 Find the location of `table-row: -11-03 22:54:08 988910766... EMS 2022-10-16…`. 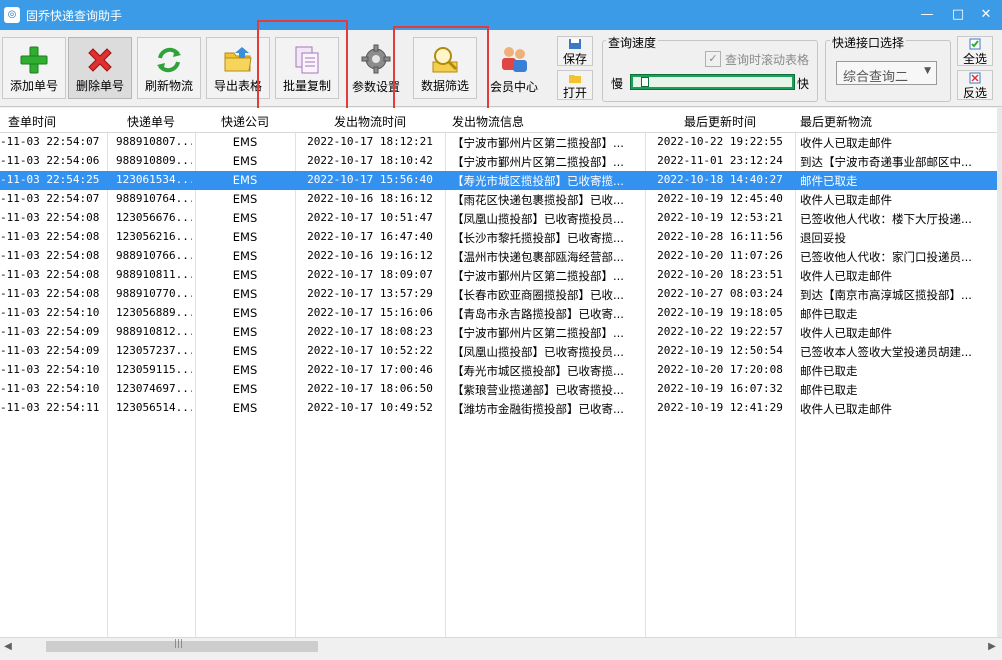

table-row: -11-03 22:54:08 988910766... EMS 2022-10-16… is located at coordinates (498, 256).